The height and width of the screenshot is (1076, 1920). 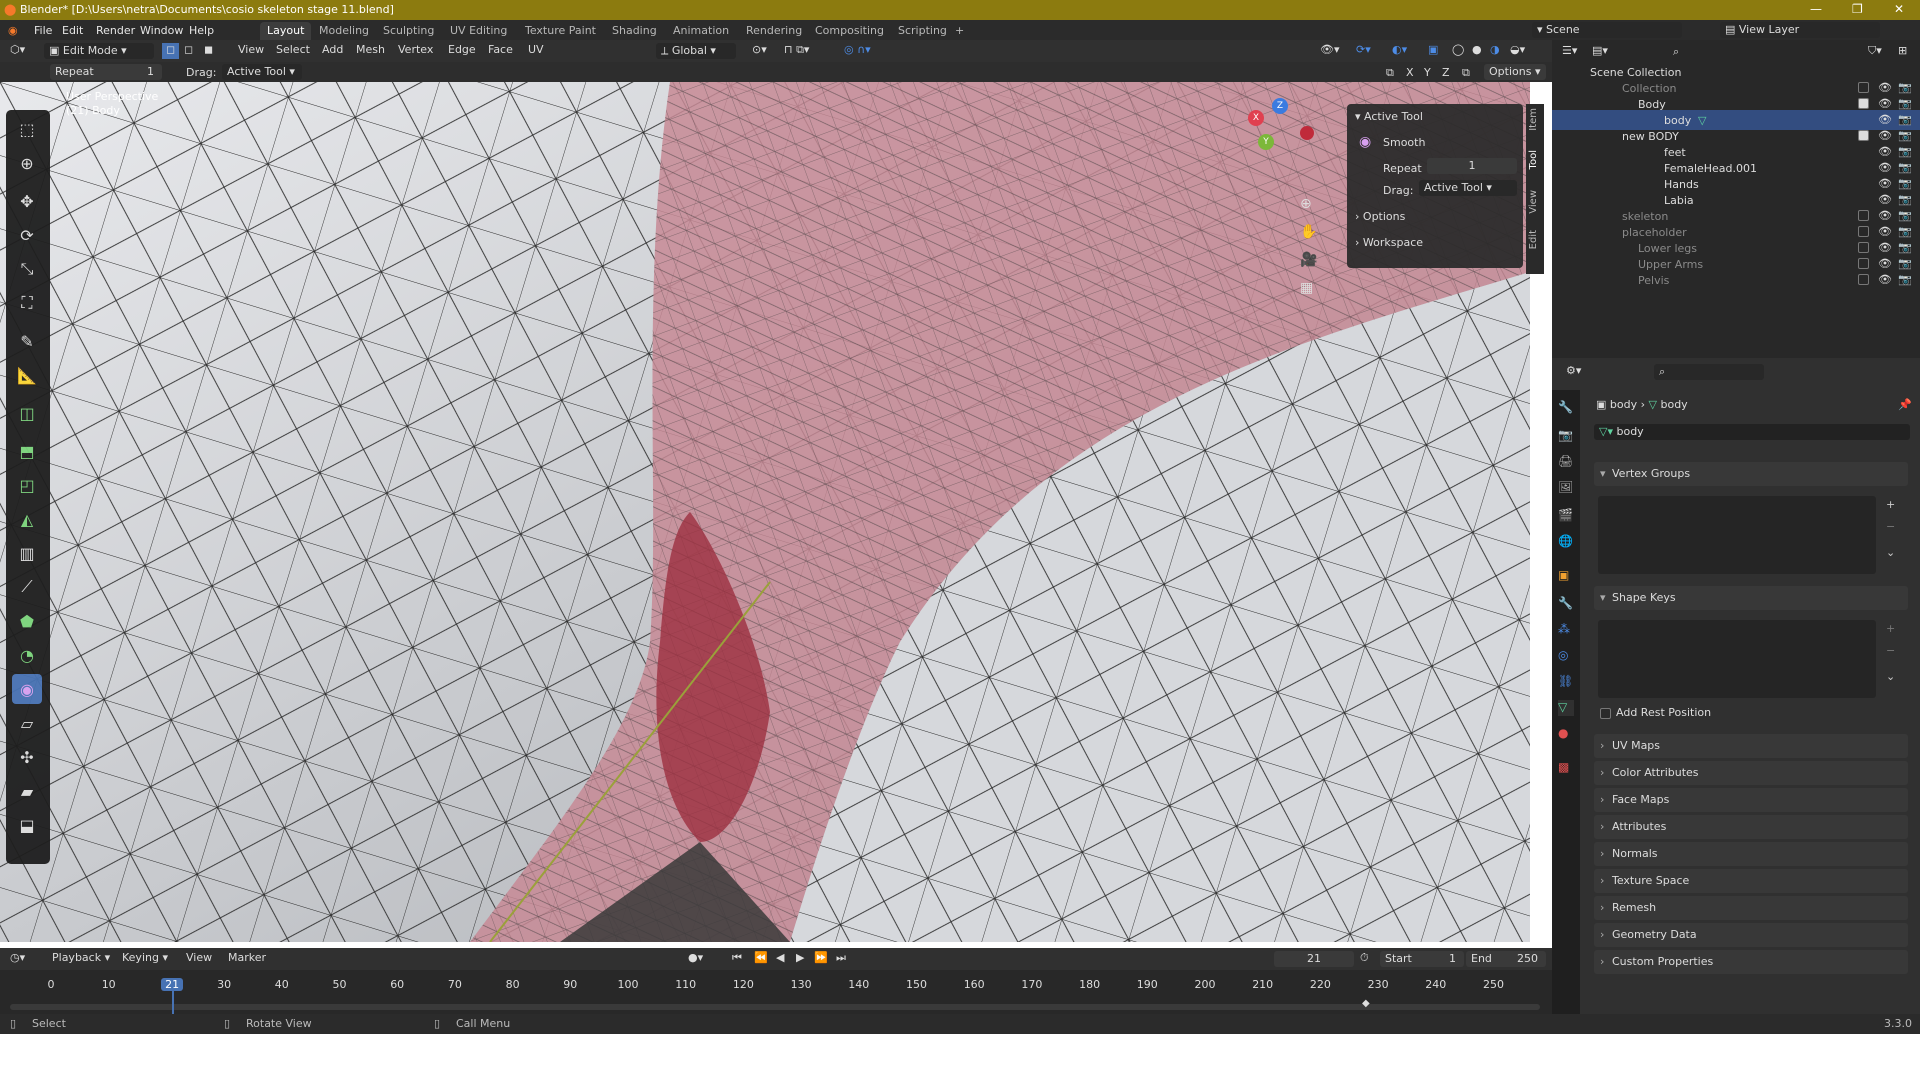 What do you see at coordinates (1890, 552) in the screenshot?
I see `vertex-group-menu-icon: ⌄` at bounding box center [1890, 552].